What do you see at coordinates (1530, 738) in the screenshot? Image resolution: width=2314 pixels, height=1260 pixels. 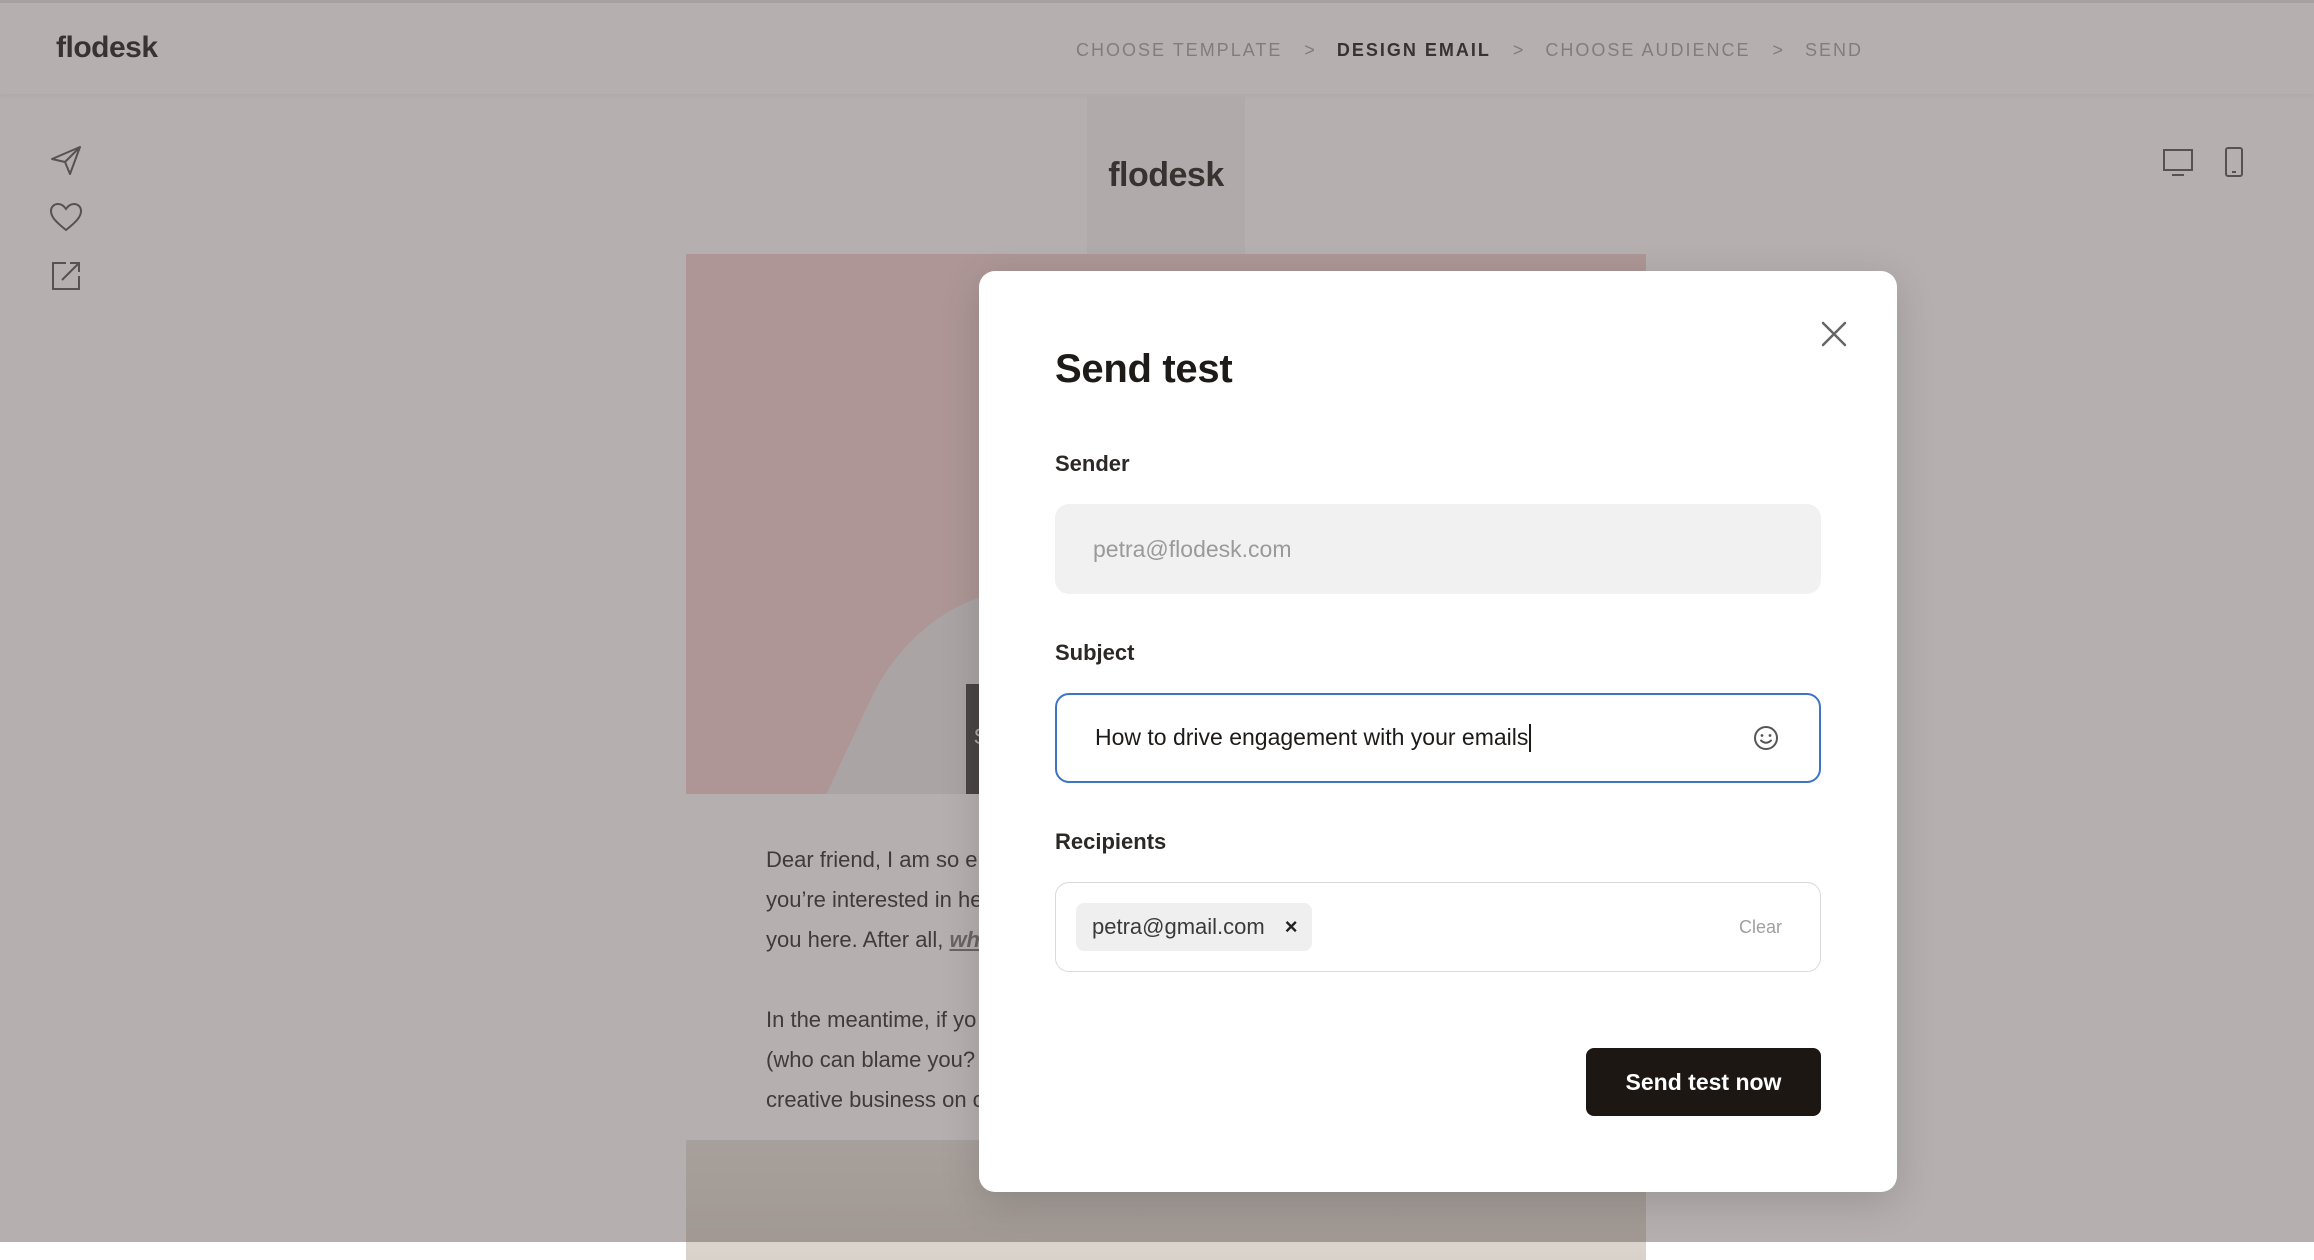 I see `text-caret` at bounding box center [1530, 738].